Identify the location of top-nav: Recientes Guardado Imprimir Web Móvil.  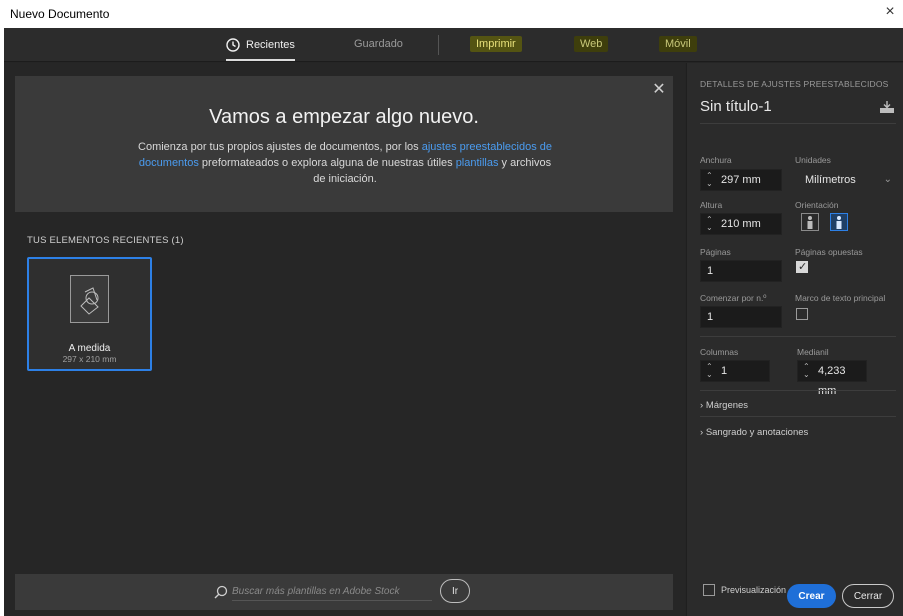
(453, 45).